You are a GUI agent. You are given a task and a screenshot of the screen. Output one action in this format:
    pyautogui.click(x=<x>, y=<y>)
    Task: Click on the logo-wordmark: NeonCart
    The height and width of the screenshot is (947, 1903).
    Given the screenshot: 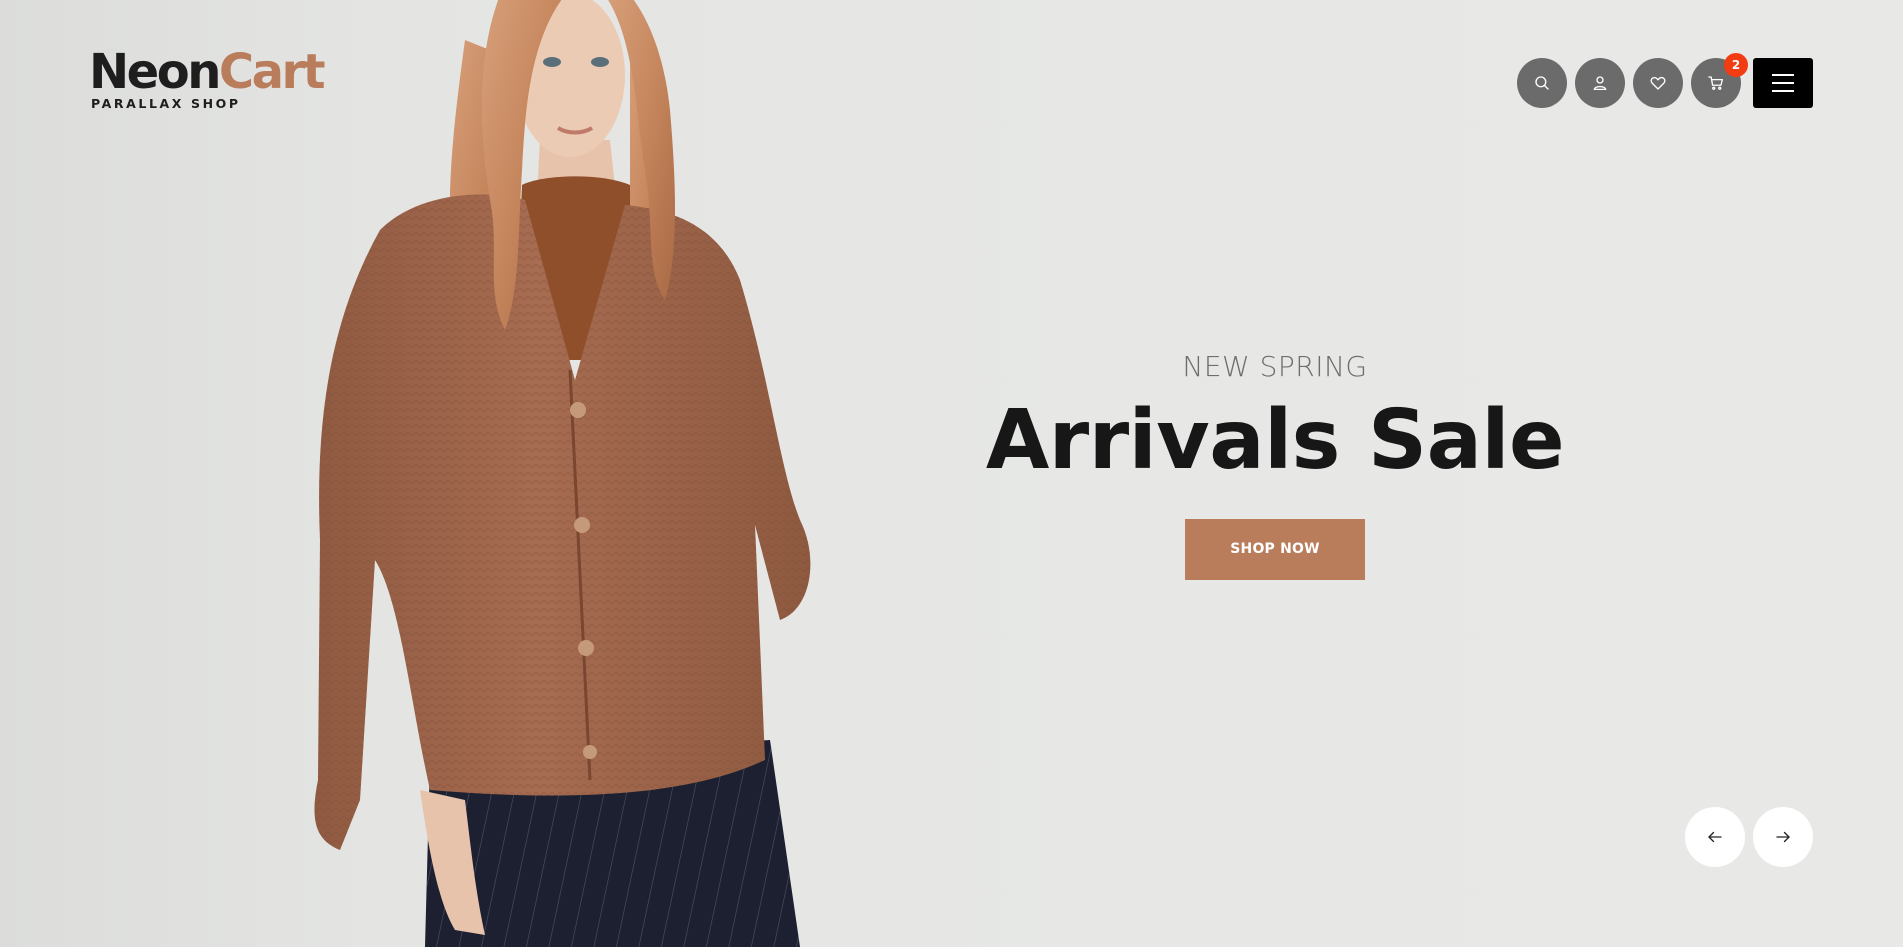 What is the action you would take?
    pyautogui.click(x=207, y=72)
    